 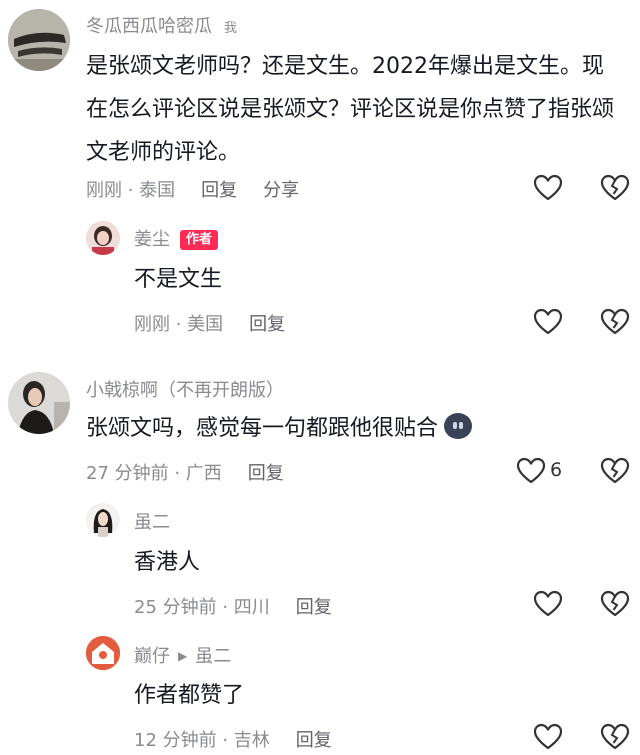 What do you see at coordinates (458, 426) in the screenshot?
I see `emoji-icon` at bounding box center [458, 426].